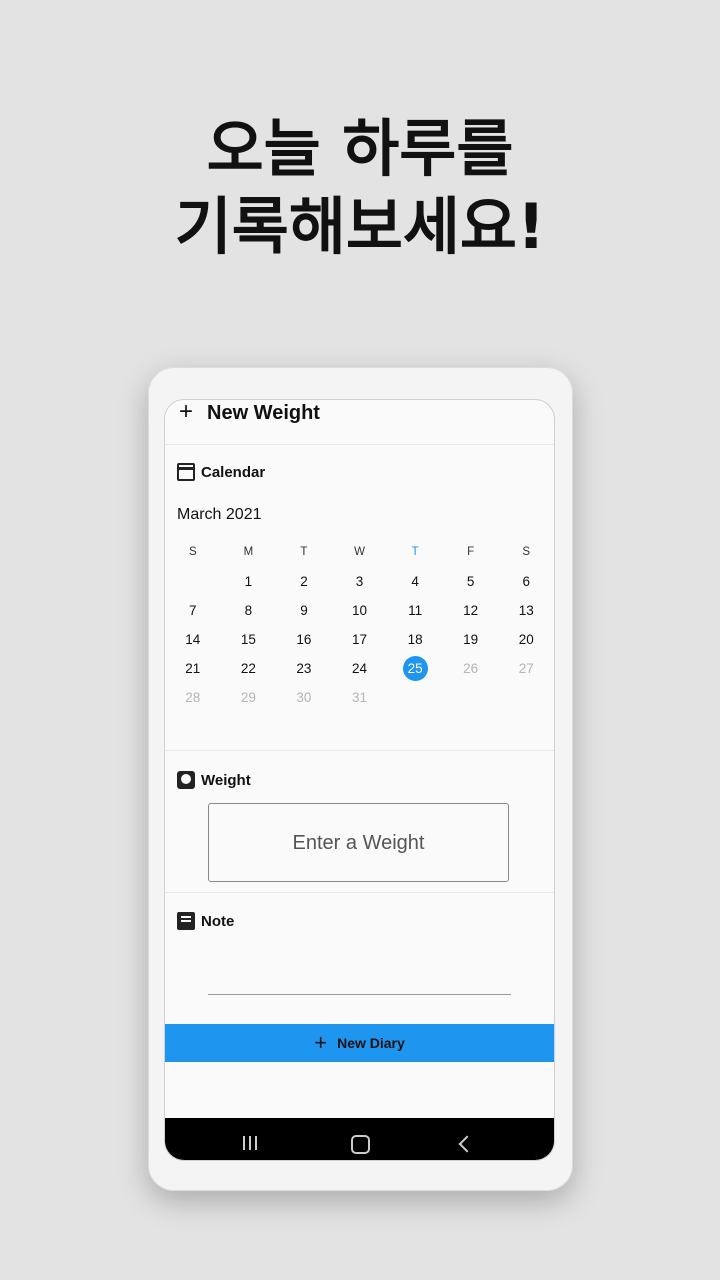 Image resolution: width=720 pixels, height=1280 pixels. I want to click on calendar-day: 22, so click(249, 668).